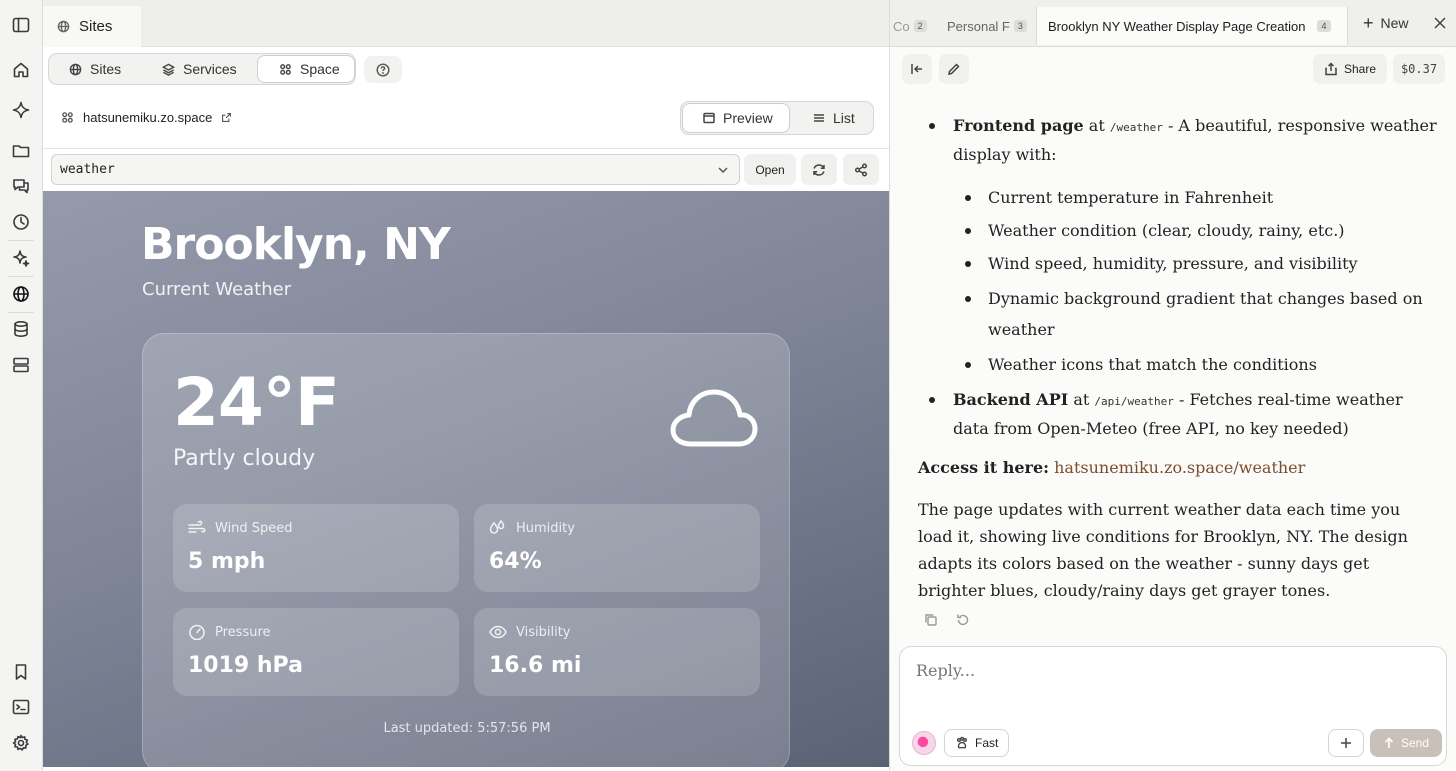 The image size is (1456, 771). I want to click on chevron-down-icon, so click(723, 170).